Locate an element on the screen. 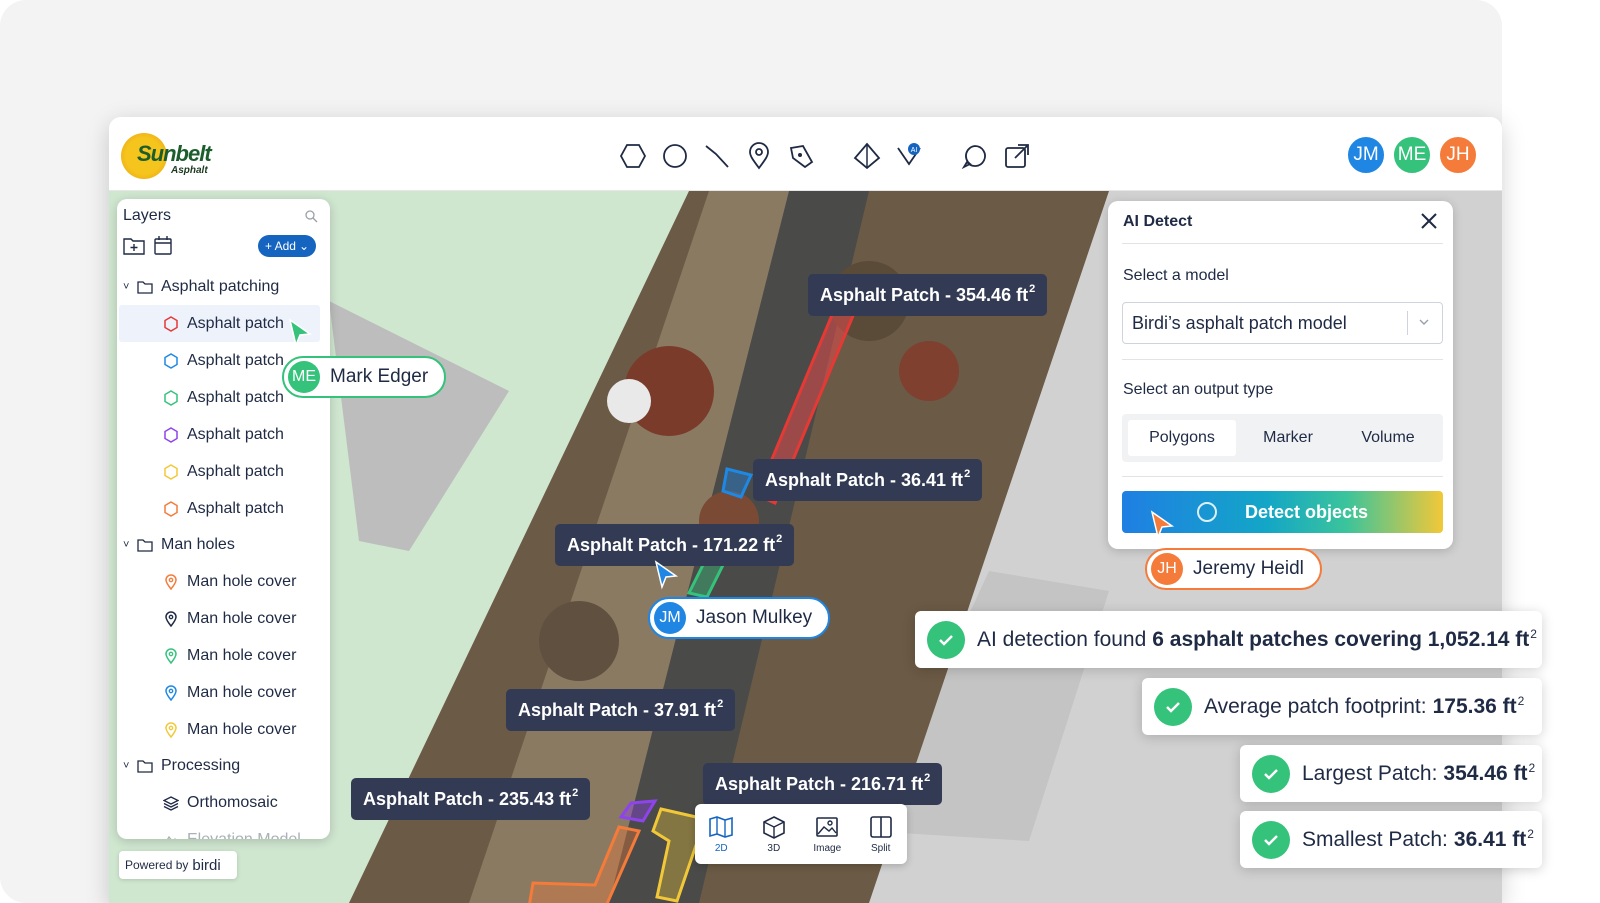 The image size is (1600, 903). layer-item: Elevation Model is located at coordinates (223, 830).